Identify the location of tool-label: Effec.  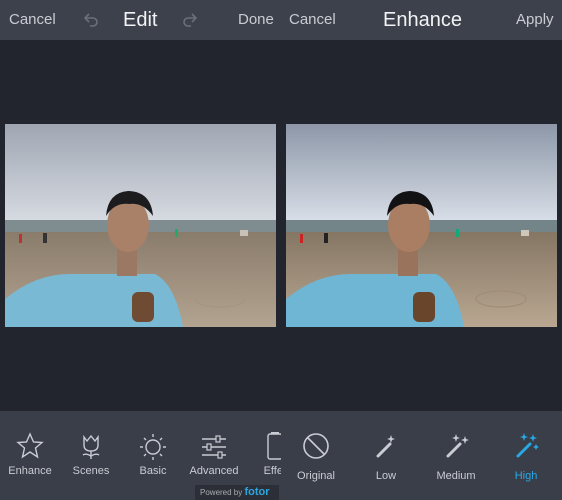
(272, 471).